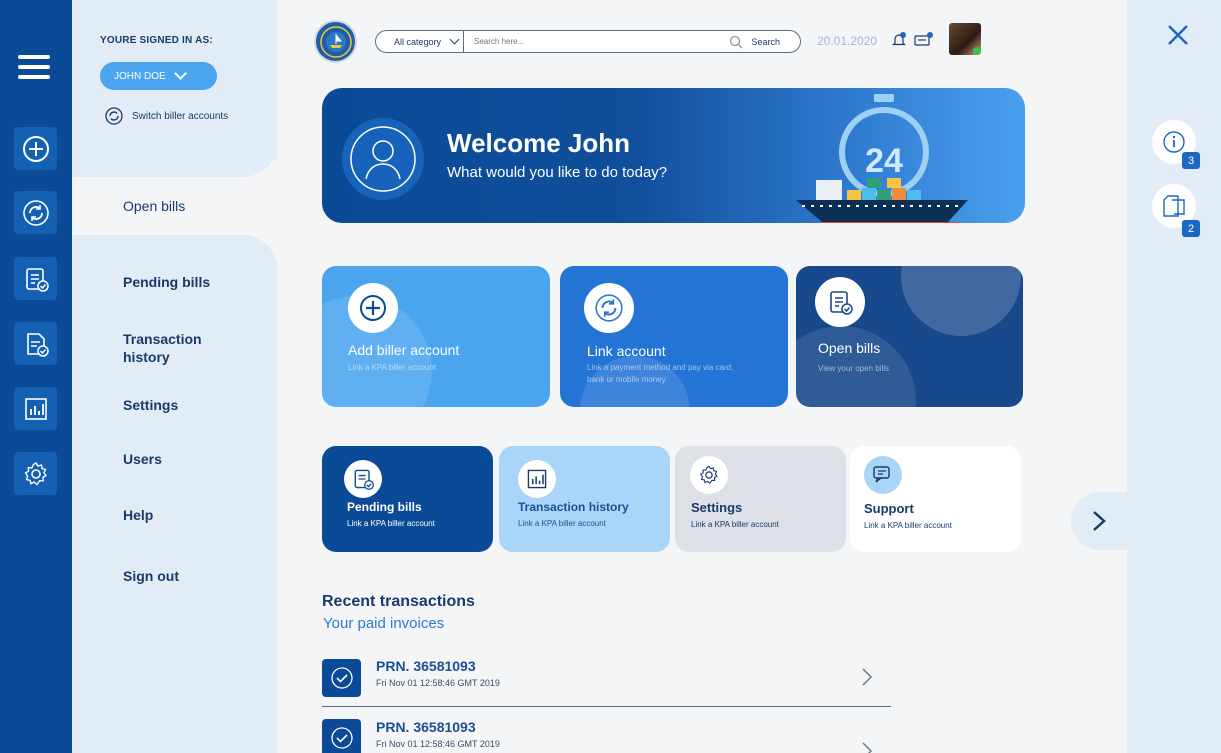  What do you see at coordinates (142, 459) in the screenshot?
I see `sidebar-item-users: Users` at bounding box center [142, 459].